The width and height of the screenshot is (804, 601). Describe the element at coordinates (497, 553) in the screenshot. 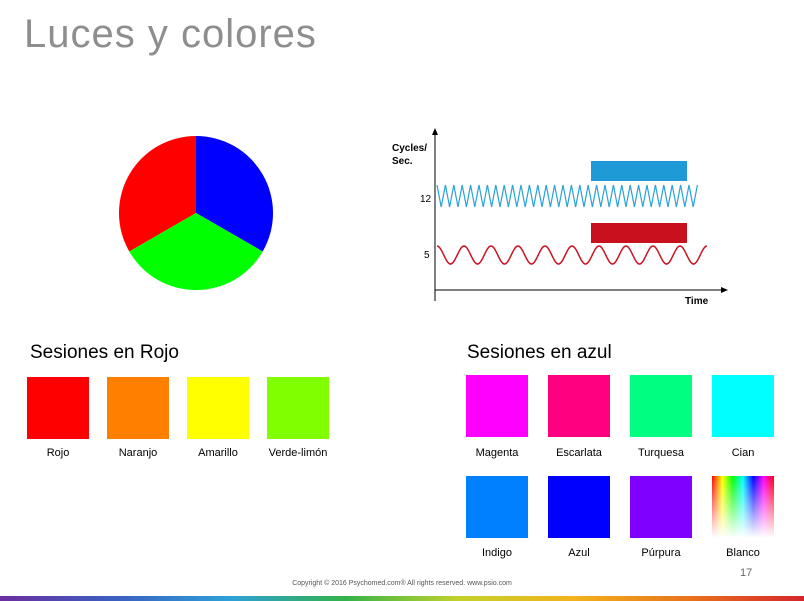

I see `swatch-label-indigo: Indigo` at that location.